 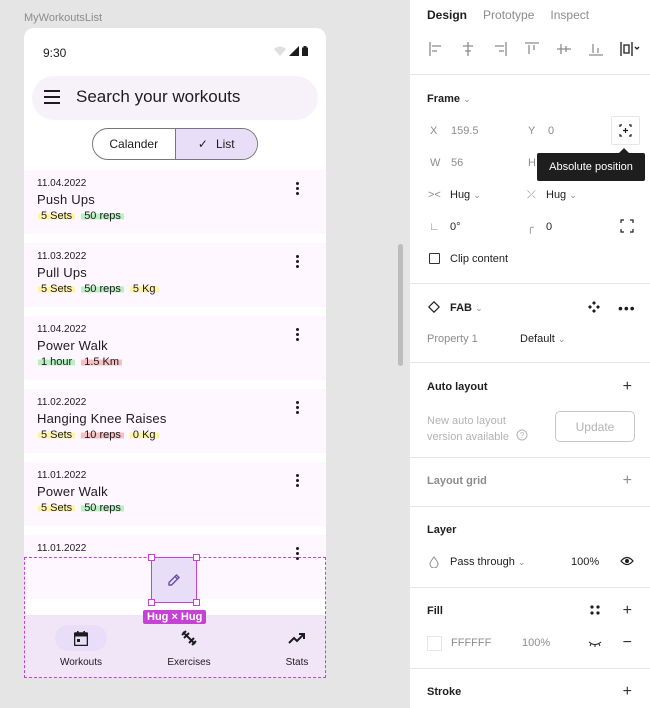 I want to click on segment-calendar-label: Calander, so click(x=134, y=144).